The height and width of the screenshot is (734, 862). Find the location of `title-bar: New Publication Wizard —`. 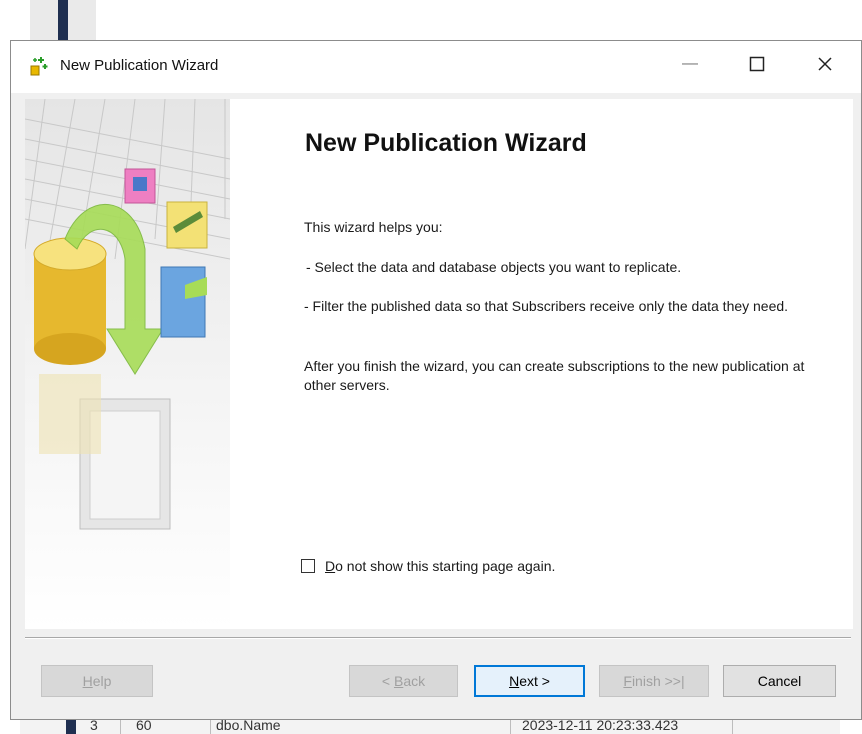

title-bar: New Publication Wizard — is located at coordinates (436, 67).